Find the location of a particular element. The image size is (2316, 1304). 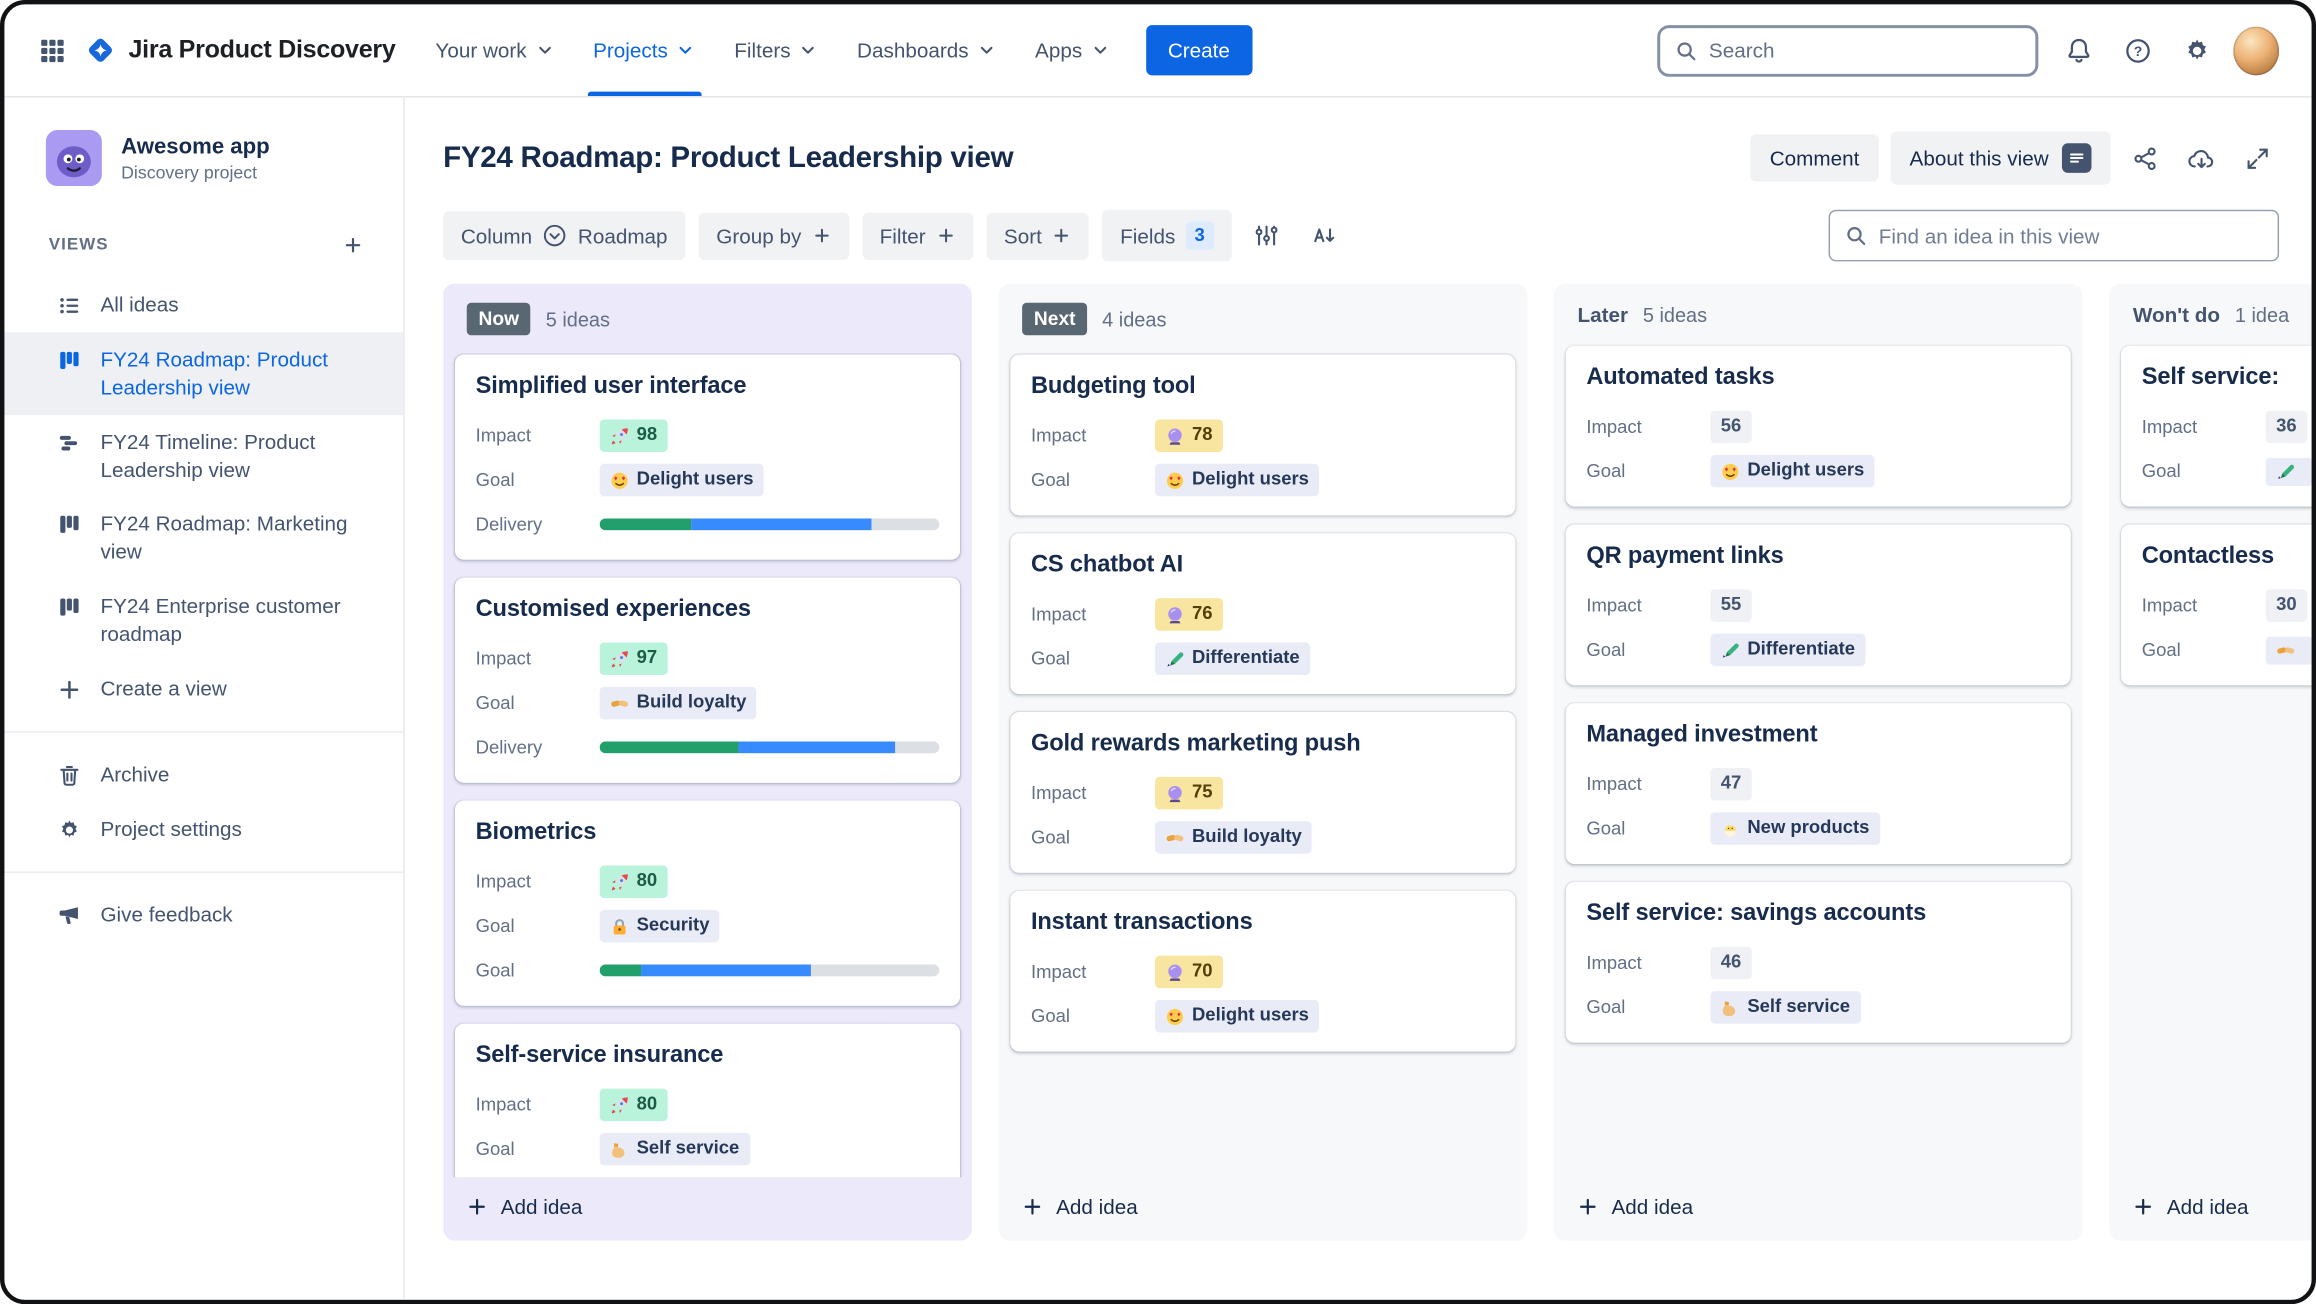

nav-dashboards: Dashbo​ards is located at coordinates (927, 50).